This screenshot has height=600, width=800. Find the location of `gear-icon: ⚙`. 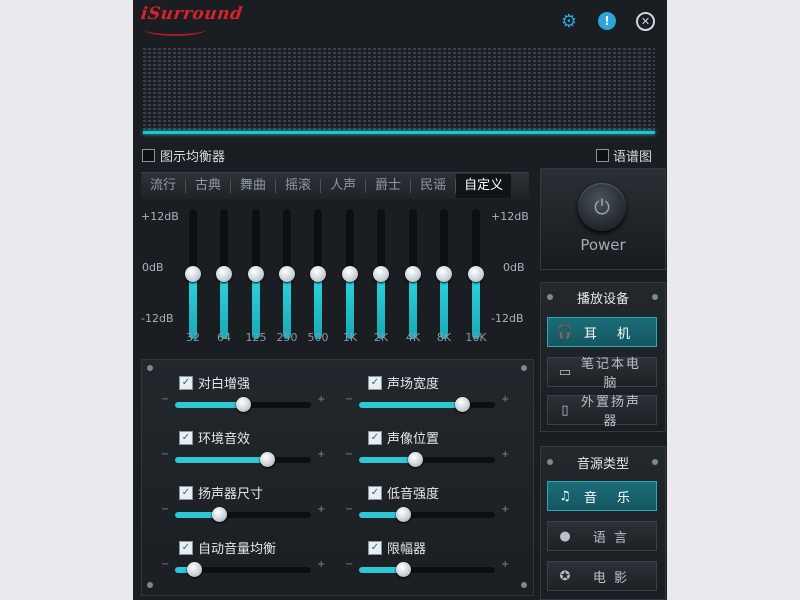

gear-icon: ⚙ is located at coordinates (569, 21).